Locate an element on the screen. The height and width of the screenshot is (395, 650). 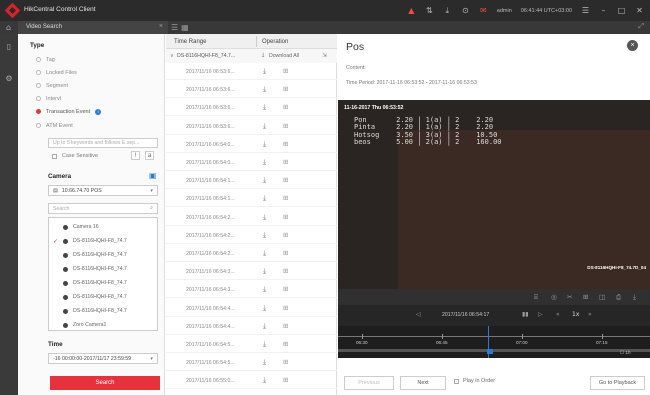
tab-close-icon: × is located at coordinates (161, 26).